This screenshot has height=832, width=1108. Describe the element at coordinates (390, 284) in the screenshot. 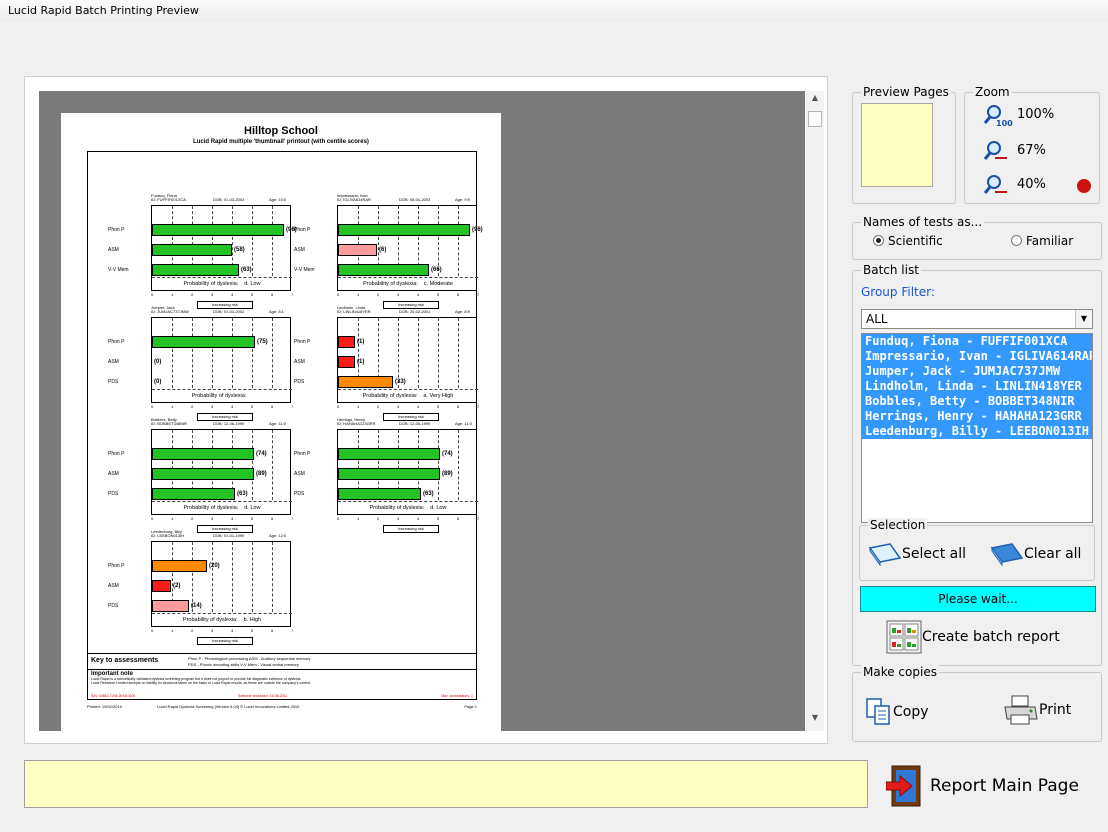

I see `probability-label: Probability of dyslexia:` at that location.